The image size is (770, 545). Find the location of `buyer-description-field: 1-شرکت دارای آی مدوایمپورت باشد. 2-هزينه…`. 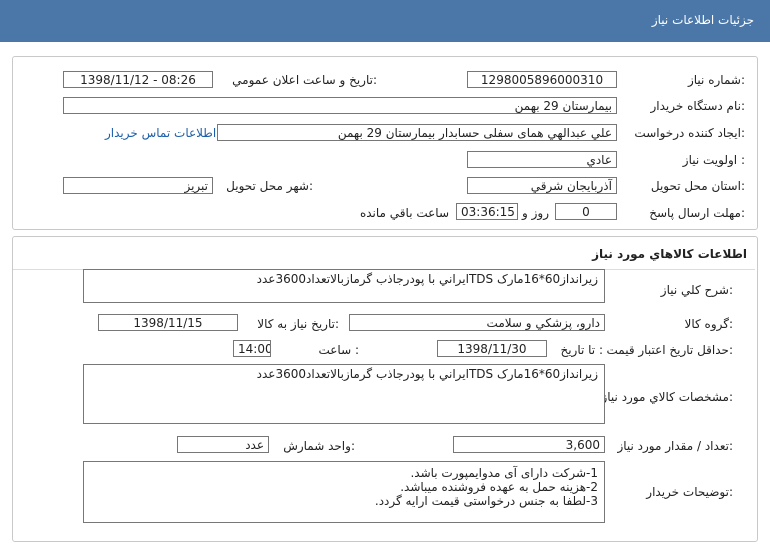

buyer-description-field: 1-شرکت دارای آی مدوایمپورت باشد. 2-هزينه… is located at coordinates (344, 492).